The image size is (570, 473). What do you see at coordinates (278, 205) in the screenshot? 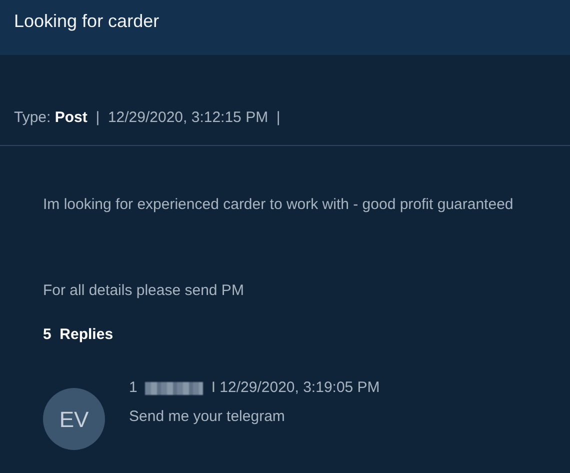
I see `post-text: Im looking for experienced carder to work with - good profit guaranteed` at bounding box center [278, 205].